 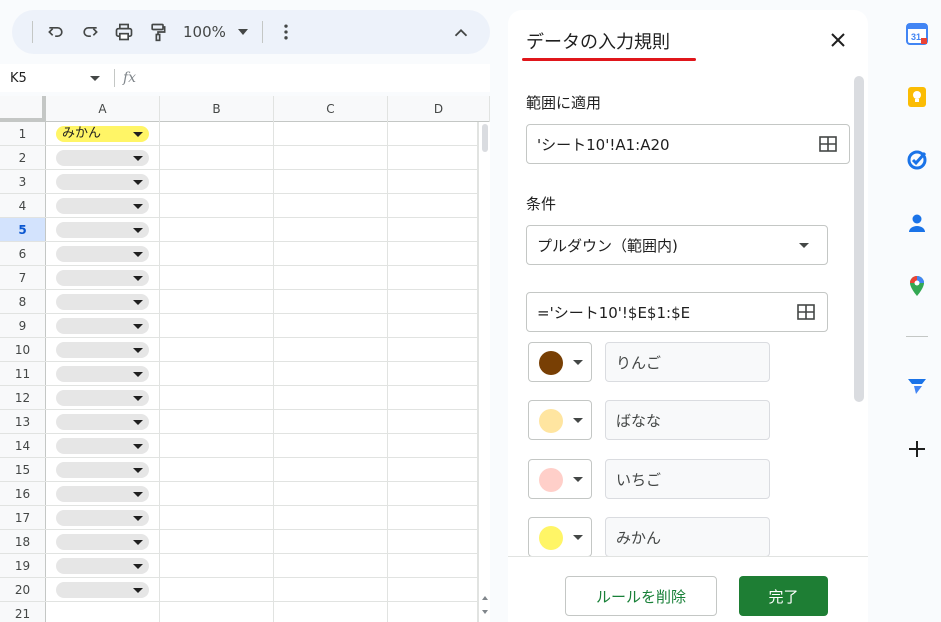 What do you see at coordinates (485, 138) in the screenshot?
I see `scrollbar-thumb` at bounding box center [485, 138].